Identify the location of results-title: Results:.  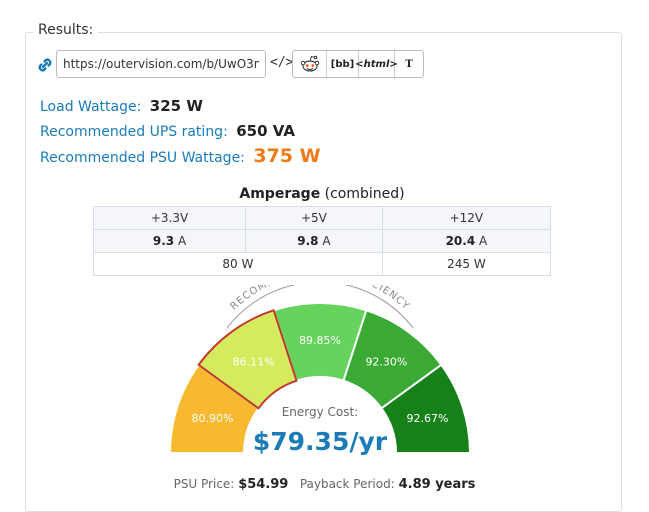
(66, 30).